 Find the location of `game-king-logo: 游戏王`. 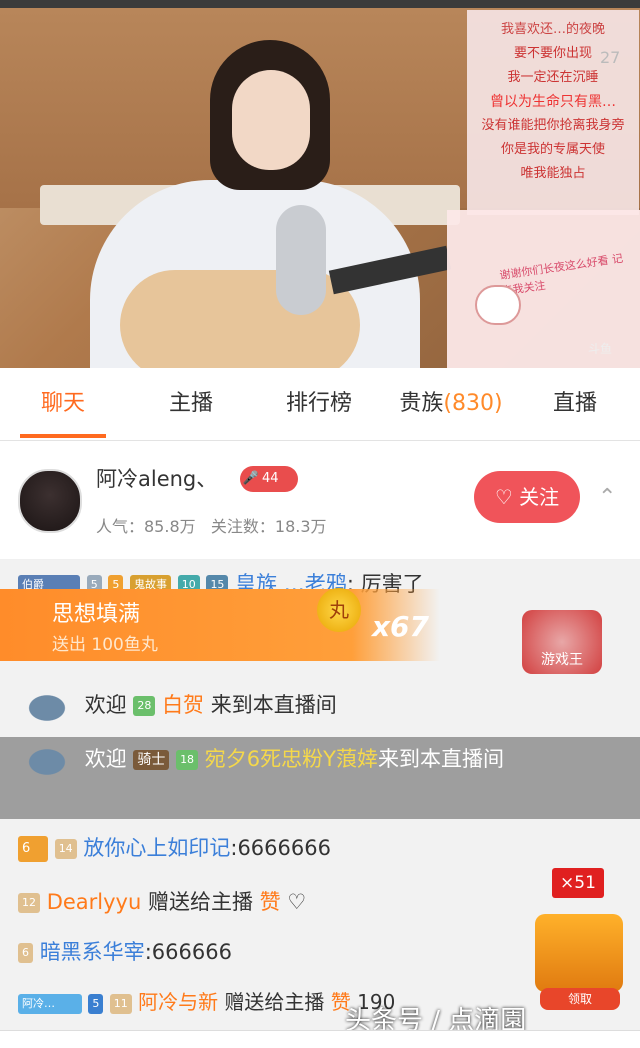

game-king-logo: 游戏王 is located at coordinates (562, 642).